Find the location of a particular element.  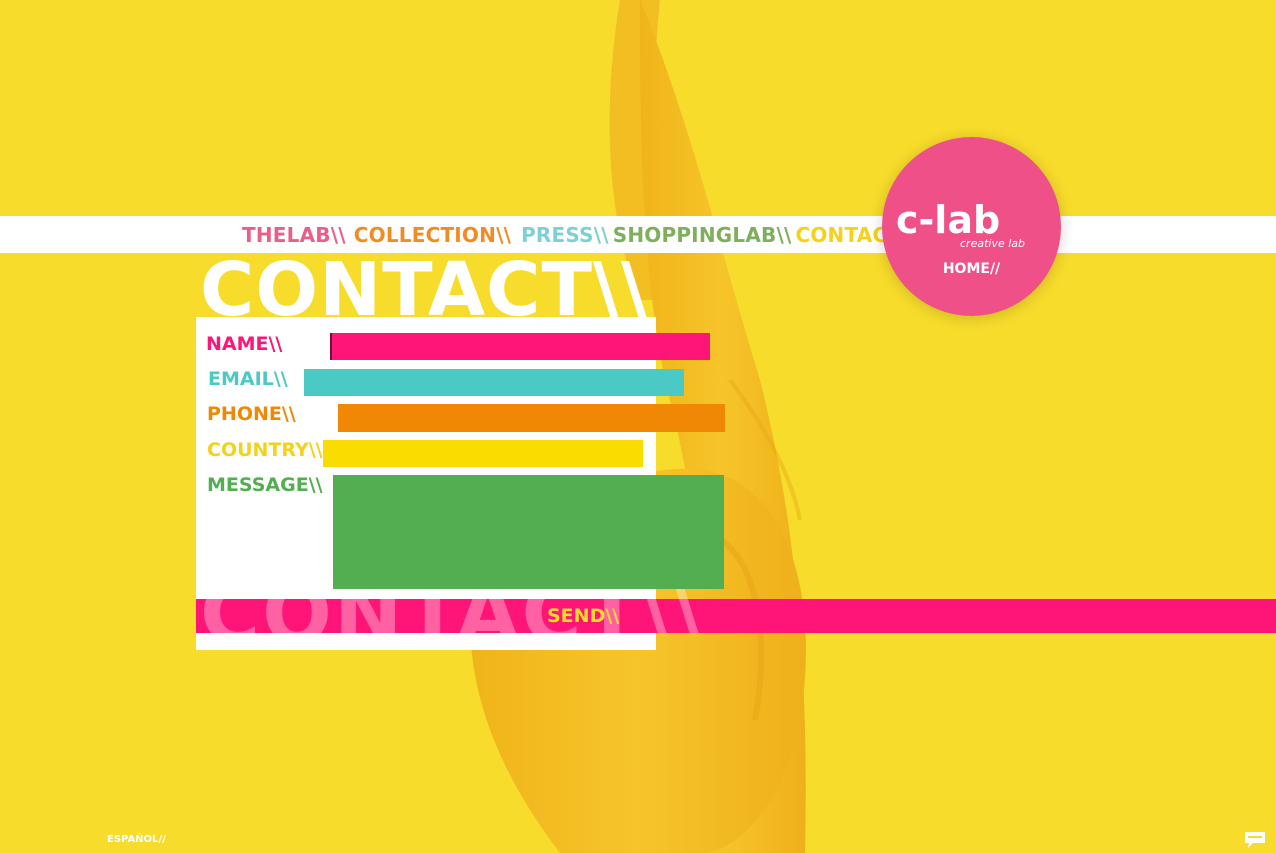

nav-item-thelab: THELAB\\ is located at coordinates (294, 235).